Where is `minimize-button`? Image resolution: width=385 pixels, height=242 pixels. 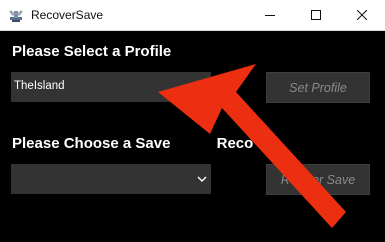
minimize-button is located at coordinates (270, 15).